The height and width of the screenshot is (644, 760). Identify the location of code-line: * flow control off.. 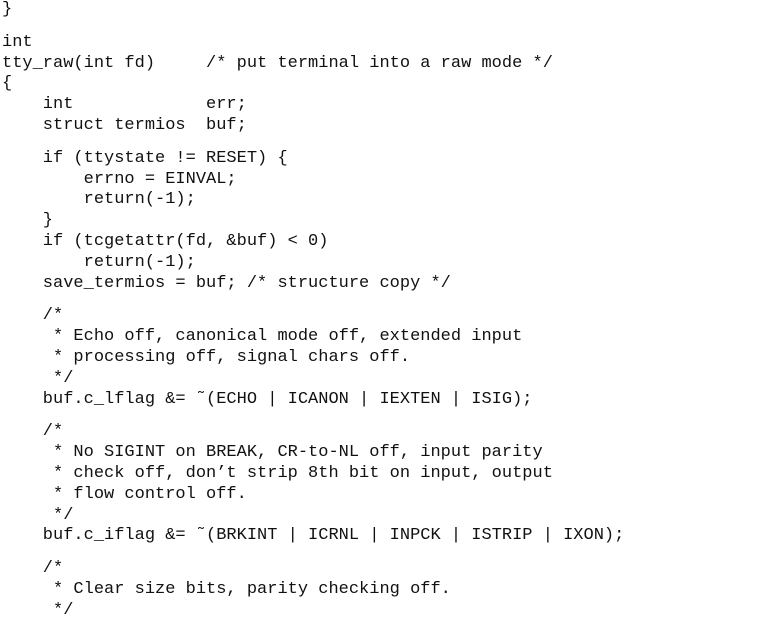
(124, 494).